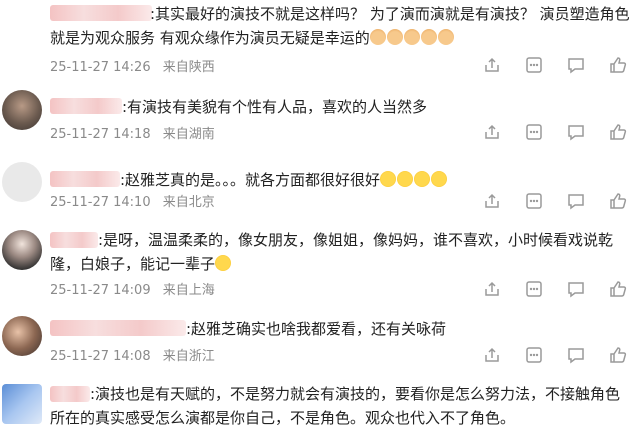  Describe the element at coordinates (370, 180) in the screenshot. I see `comment-text: :赵雅芝真的是。。。就各方面都很好很好` at that location.